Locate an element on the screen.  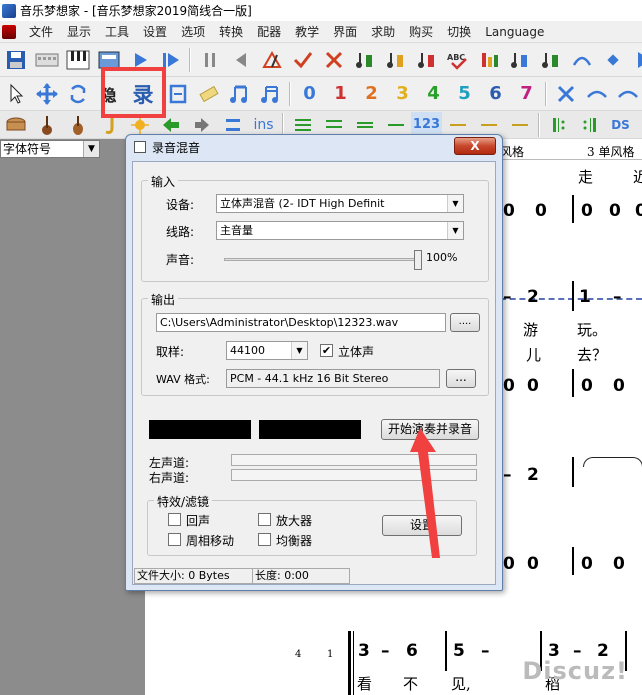
menu-help: 求助 is located at coordinates (383, 31).